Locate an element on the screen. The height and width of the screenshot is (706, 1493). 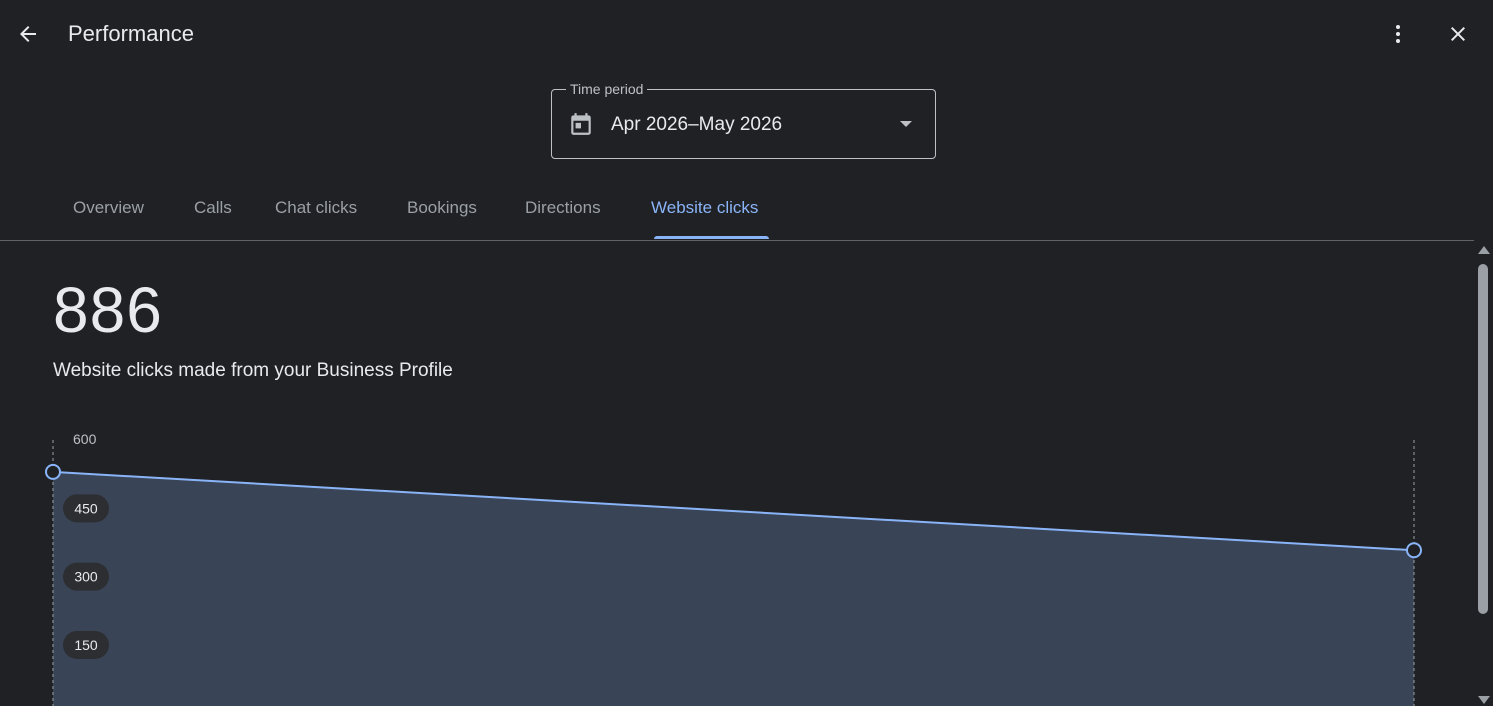
more-options-button is located at coordinates (1398, 34).